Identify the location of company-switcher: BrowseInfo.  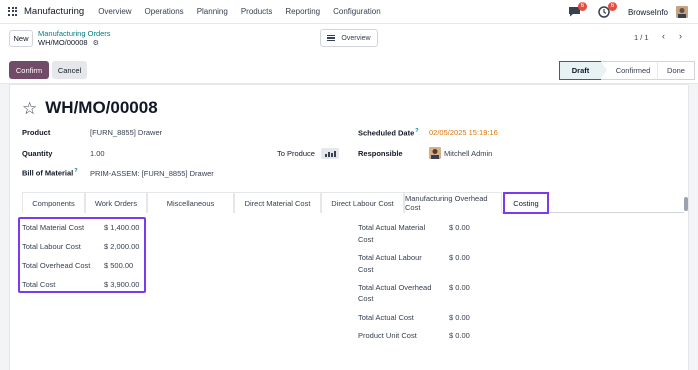
(648, 12).